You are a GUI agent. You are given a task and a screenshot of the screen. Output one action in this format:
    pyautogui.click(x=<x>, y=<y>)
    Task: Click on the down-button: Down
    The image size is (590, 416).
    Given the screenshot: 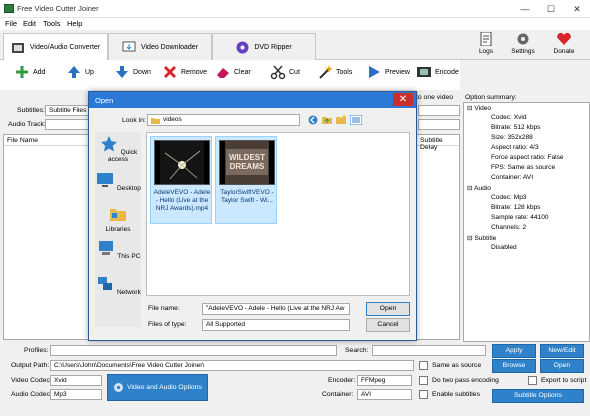 What is the action you would take?
    pyautogui.click(x=132, y=72)
    